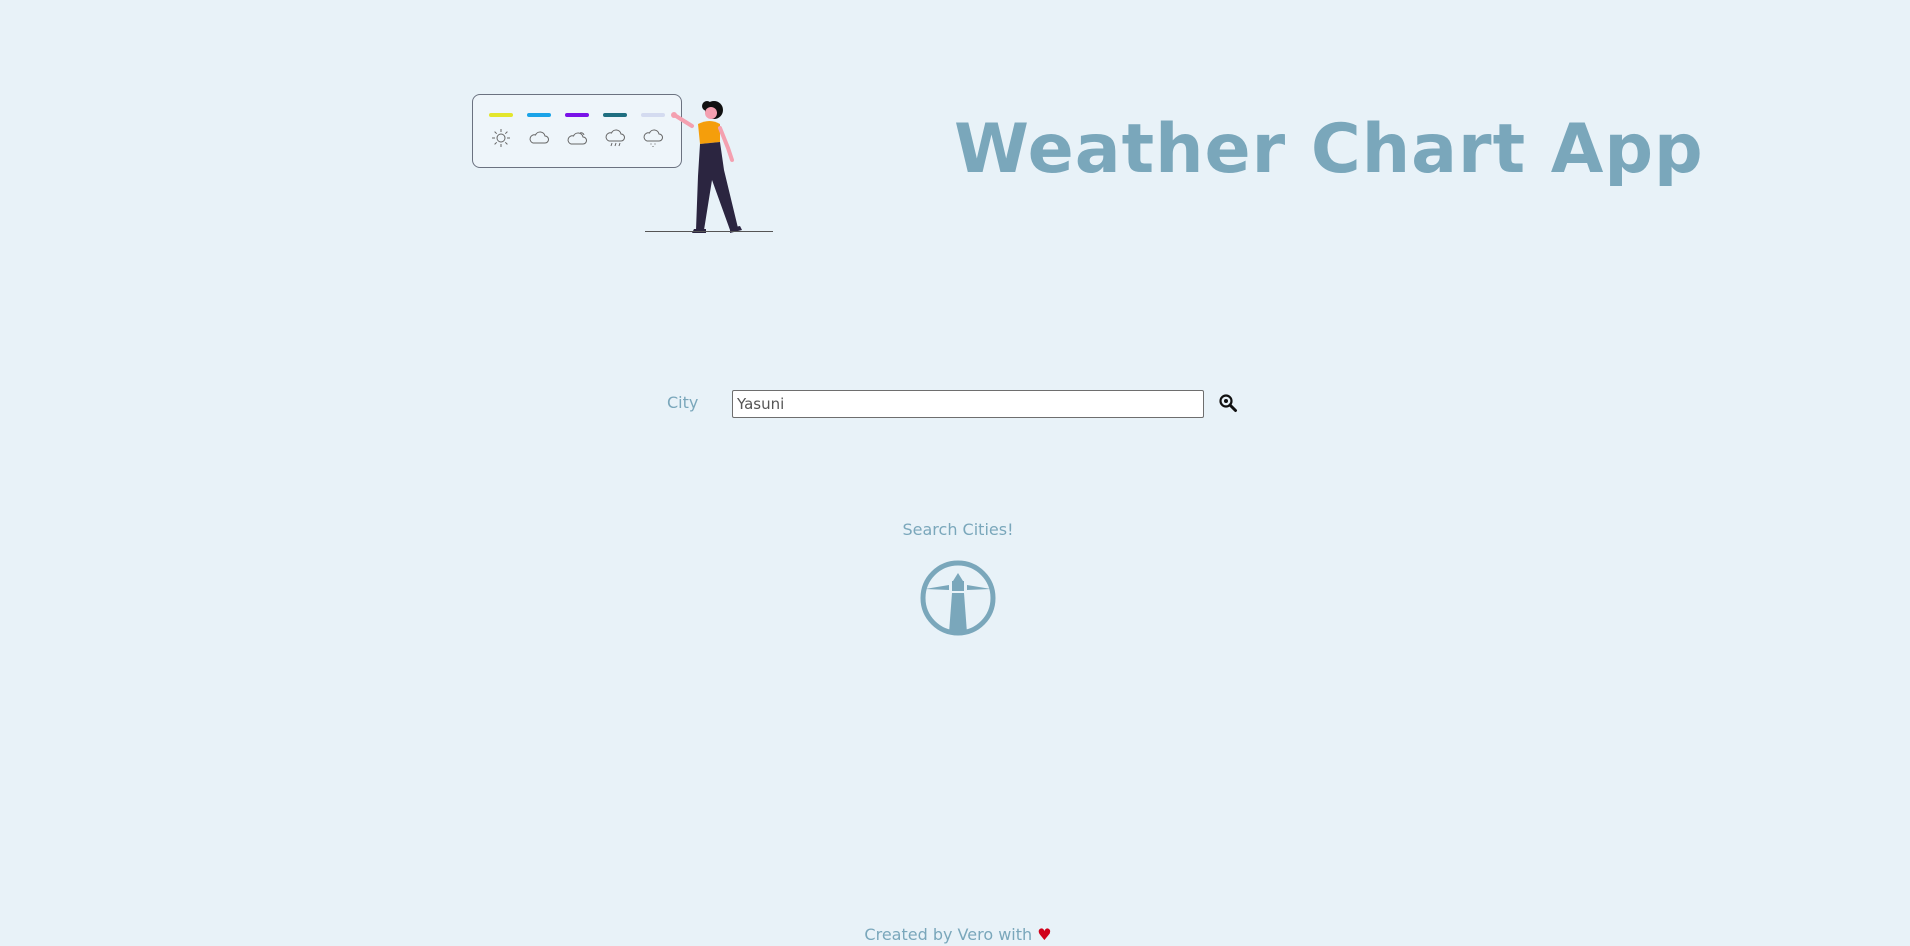 Image resolution: width=1910 pixels, height=946 pixels. I want to click on city-search-input, so click(968, 404).